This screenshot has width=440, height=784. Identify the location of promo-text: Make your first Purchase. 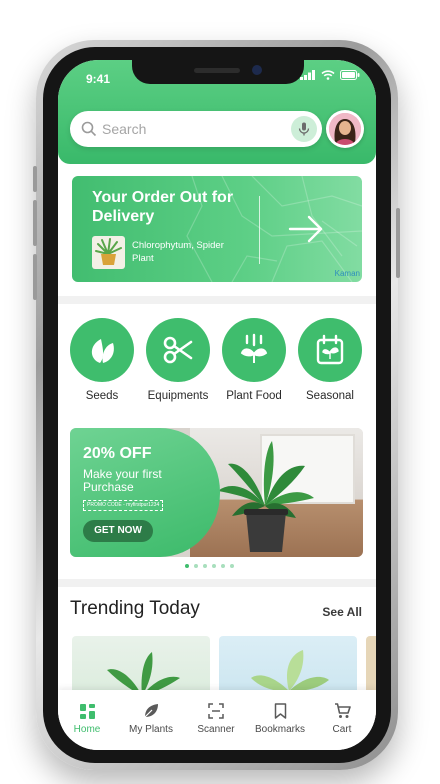
(122, 480).